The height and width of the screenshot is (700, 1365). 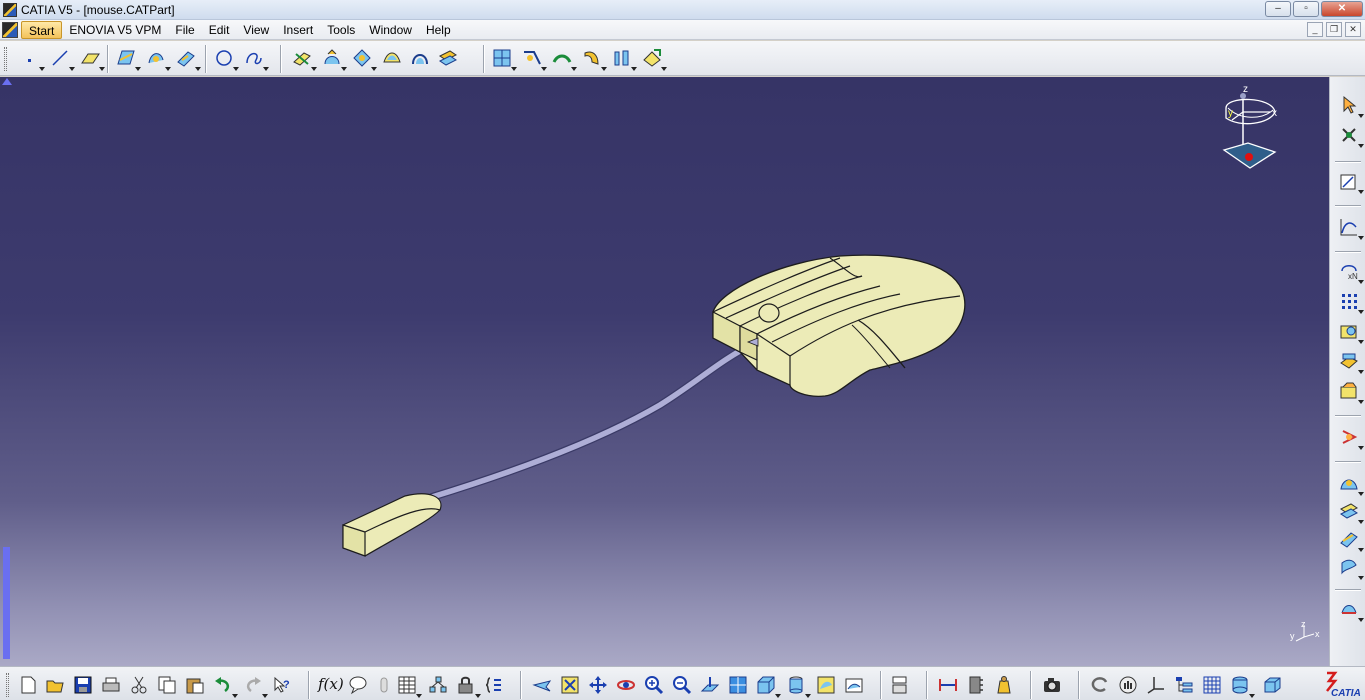 What do you see at coordinates (768, 686) in the screenshot?
I see `front-view-icon` at bounding box center [768, 686].